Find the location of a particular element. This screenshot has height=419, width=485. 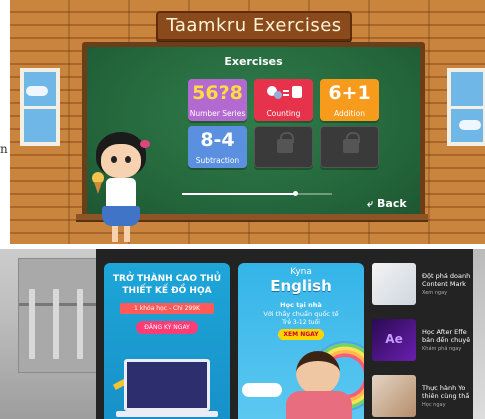

tile-label: Number Series is located at coordinates (217, 113).